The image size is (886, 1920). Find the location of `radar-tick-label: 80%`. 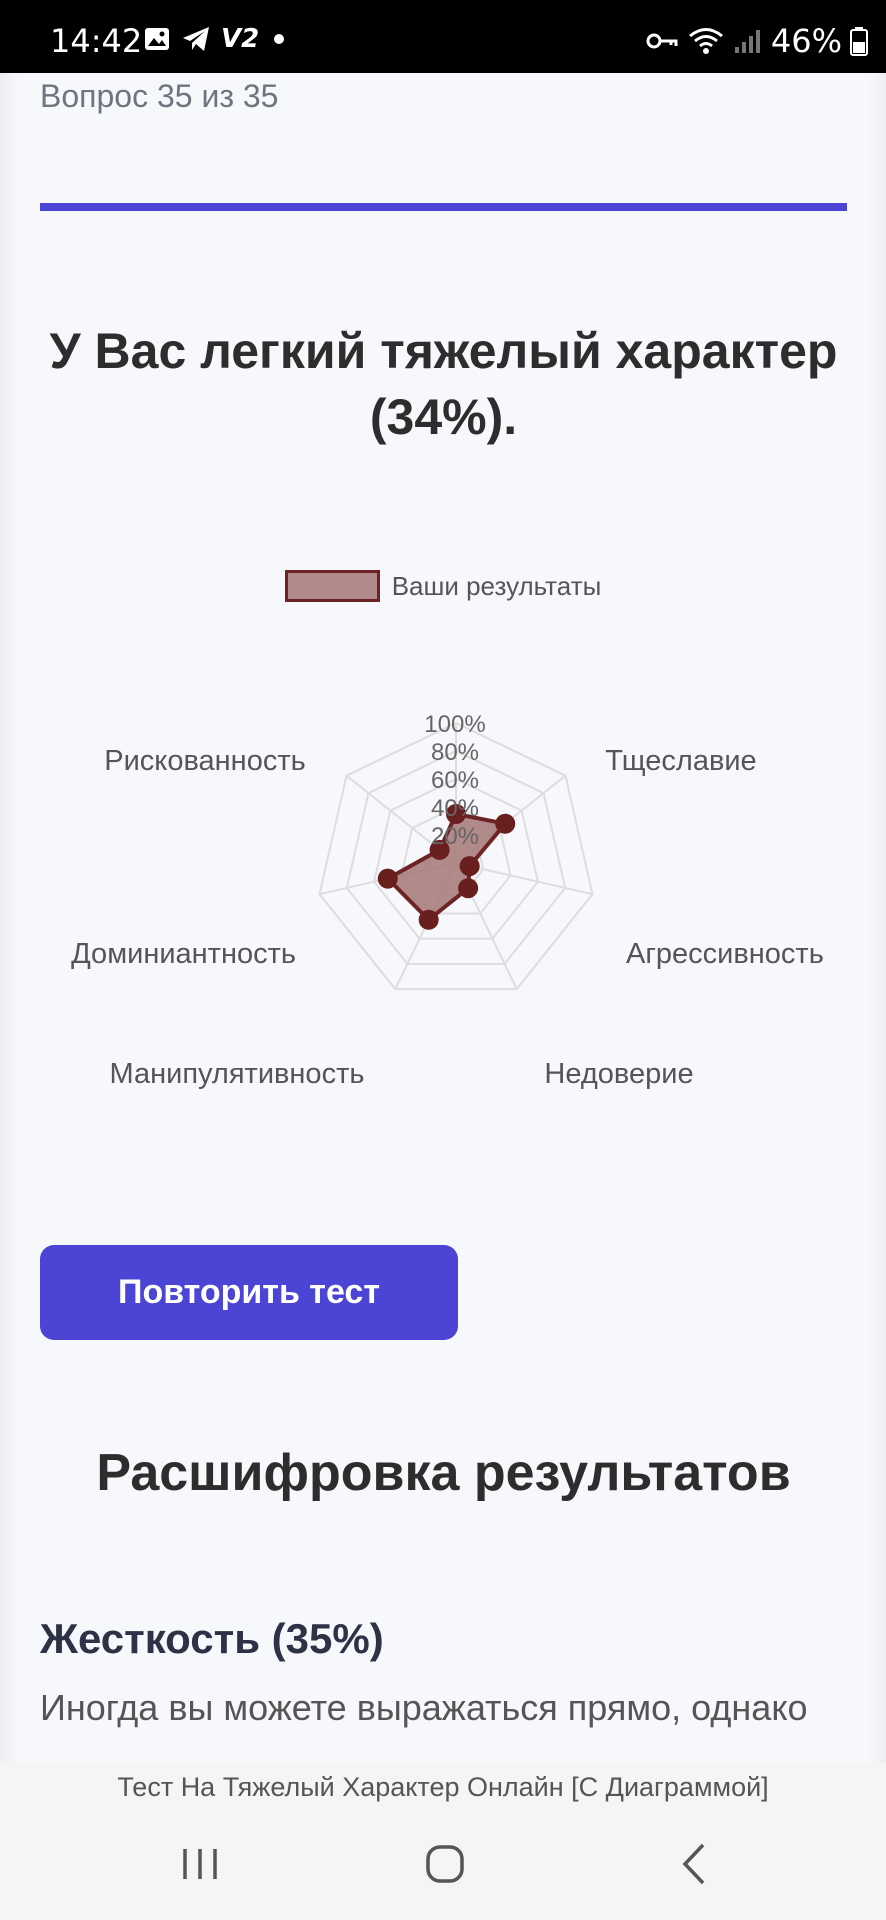

radar-tick-label: 80% is located at coordinates (455, 752).